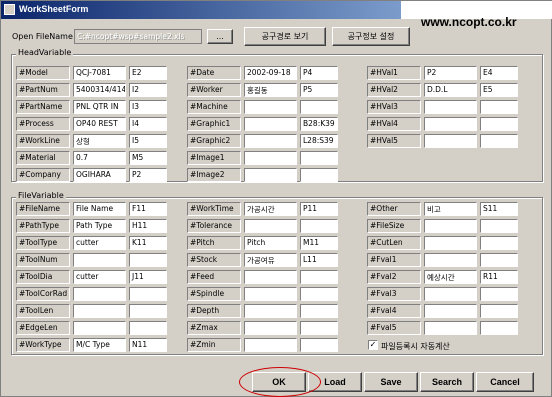 Image resolution: width=552 pixels, height=397 pixels. What do you see at coordinates (43, 209) in the screenshot?
I see `var-name-field: #FileName` at bounding box center [43, 209].